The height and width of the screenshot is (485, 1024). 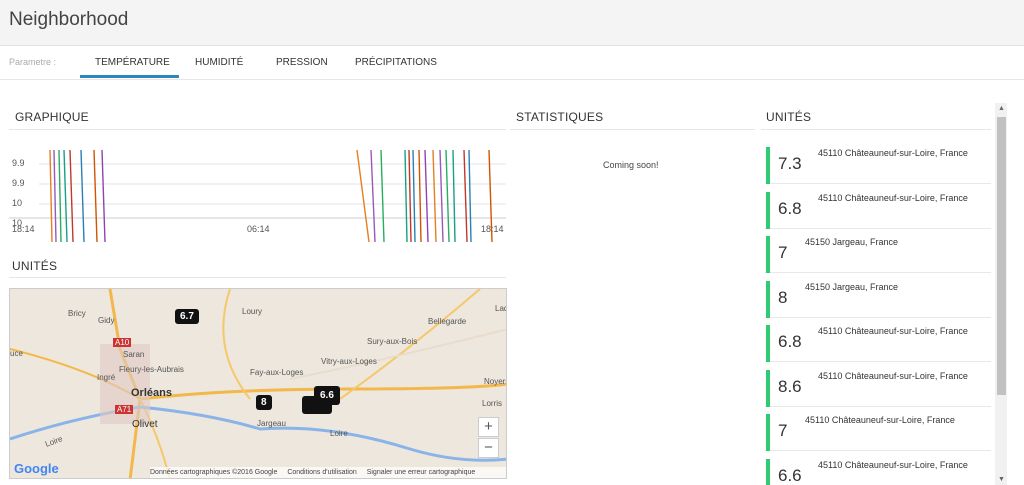 What do you see at coordinates (339, 433) in the screenshot?
I see `map-label-loire-east: Loire` at bounding box center [339, 433].